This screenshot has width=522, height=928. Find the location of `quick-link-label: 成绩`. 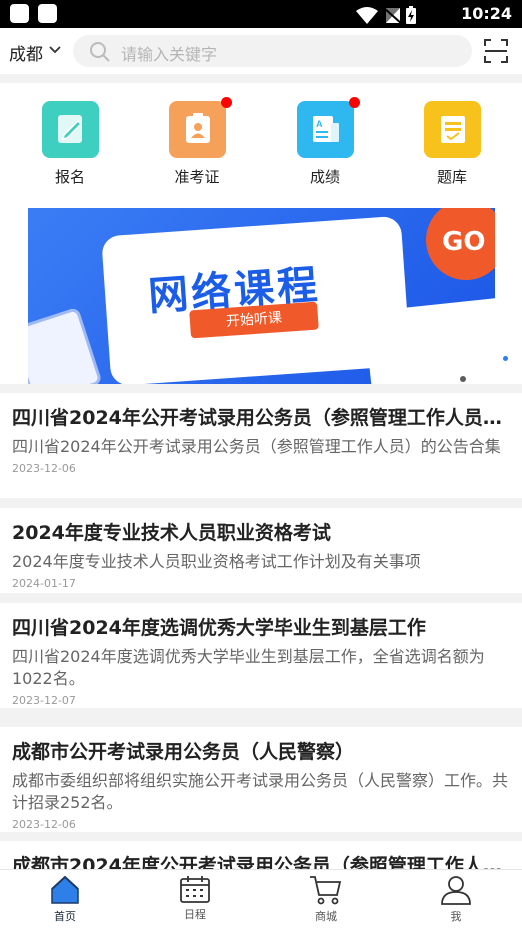

quick-link-label: 成绩 is located at coordinates (324, 177).